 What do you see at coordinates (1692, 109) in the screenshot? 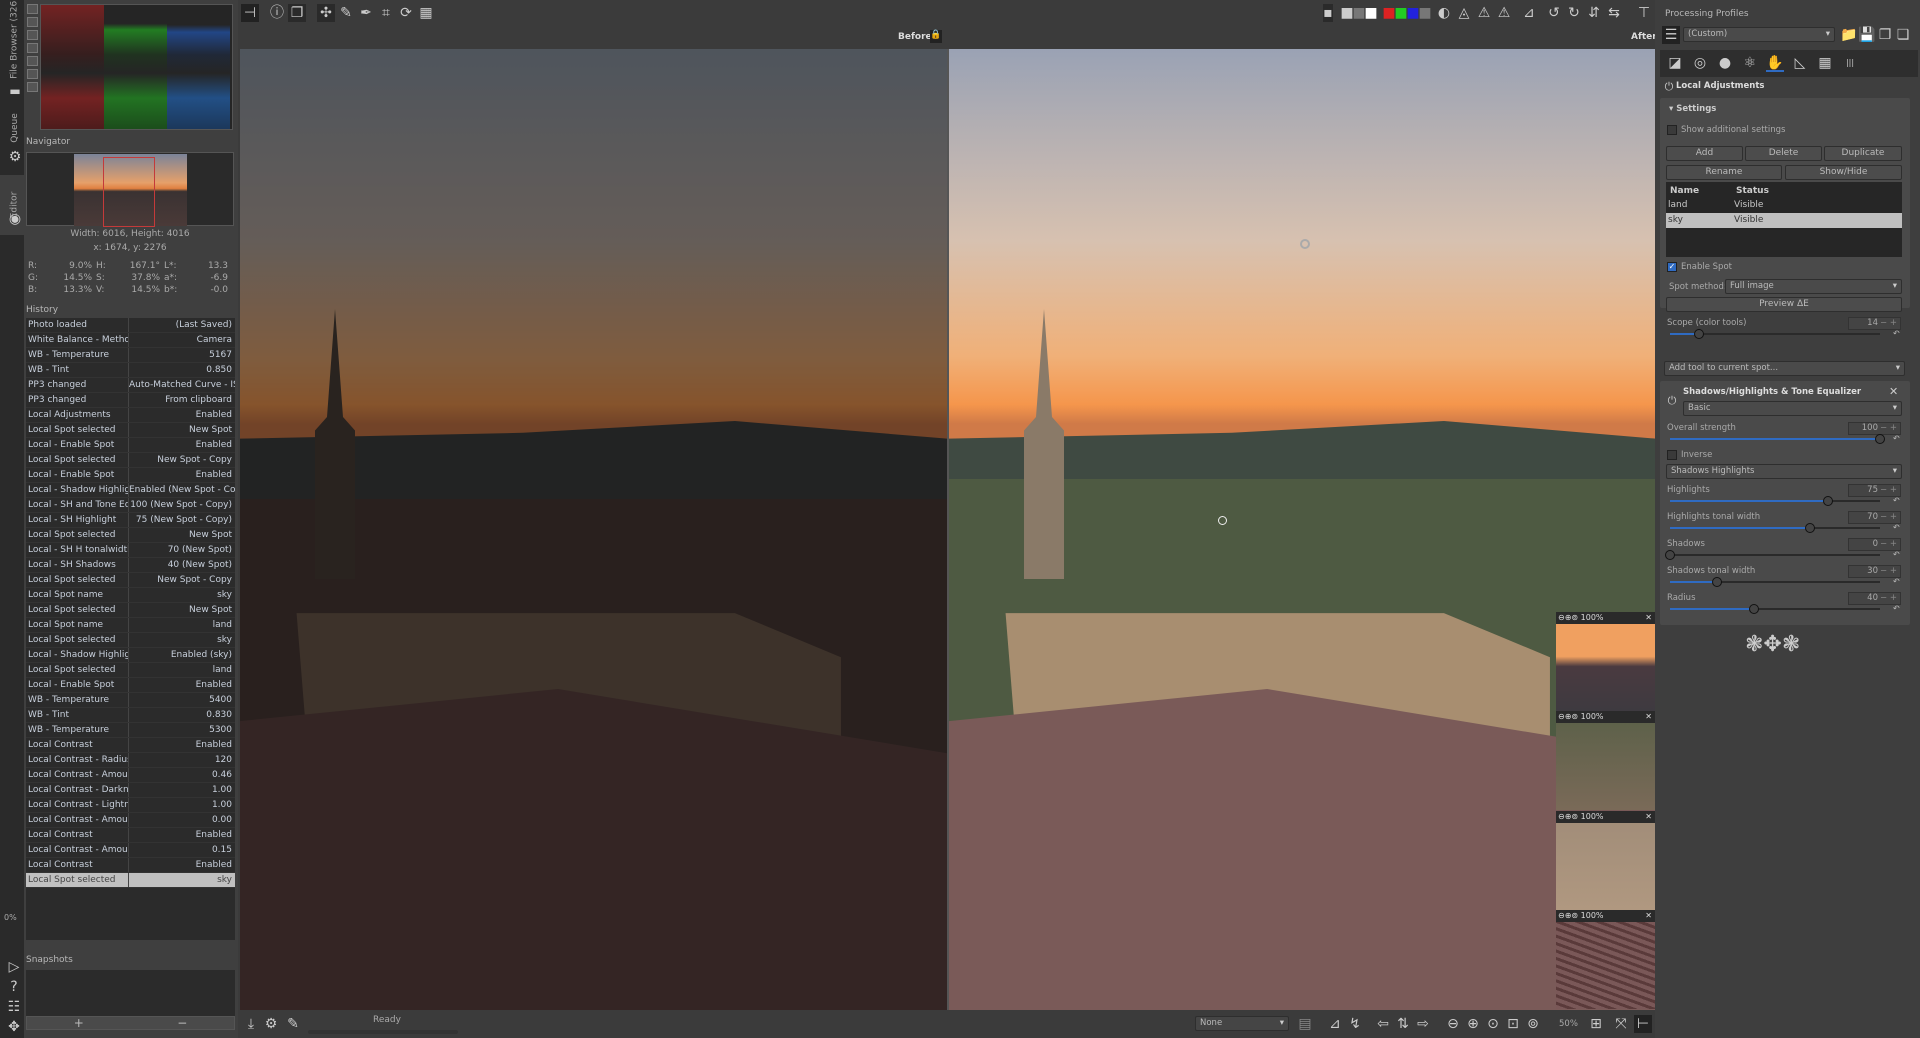
I see `settings-expander: ▾ Settings` at bounding box center [1692, 109].